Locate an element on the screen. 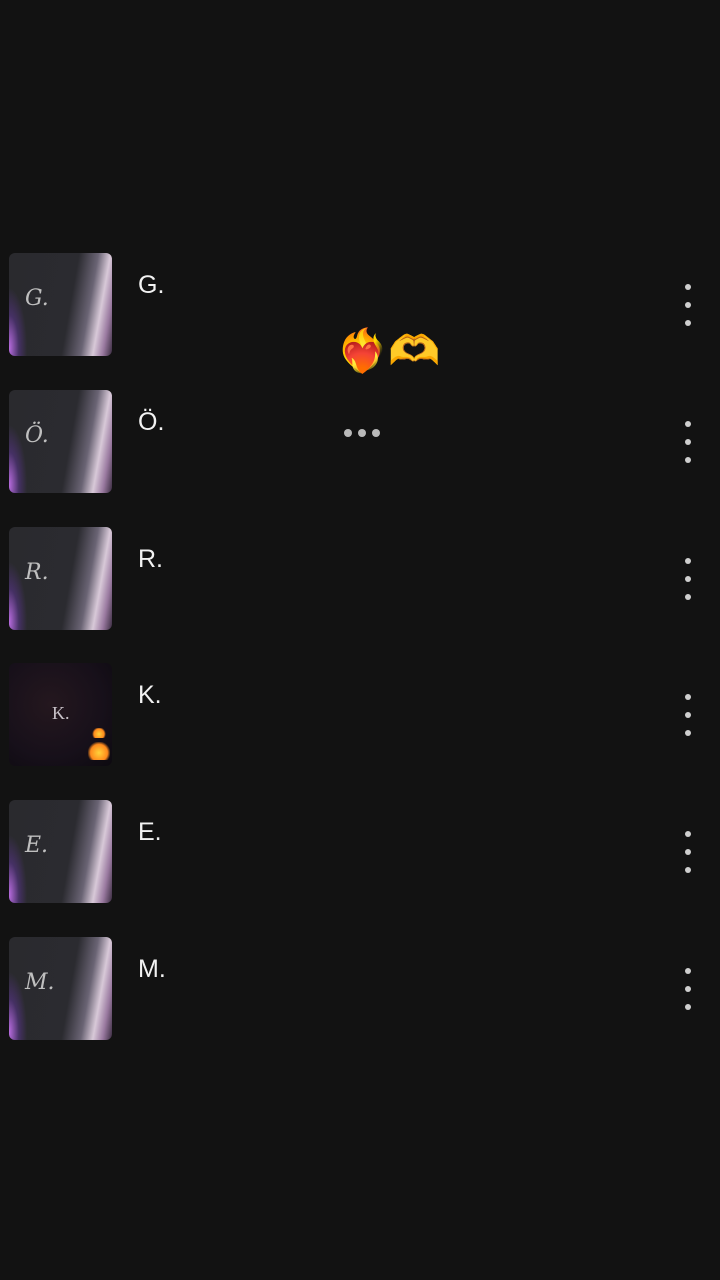  thumbnail-letter: R. is located at coordinates (37, 572).